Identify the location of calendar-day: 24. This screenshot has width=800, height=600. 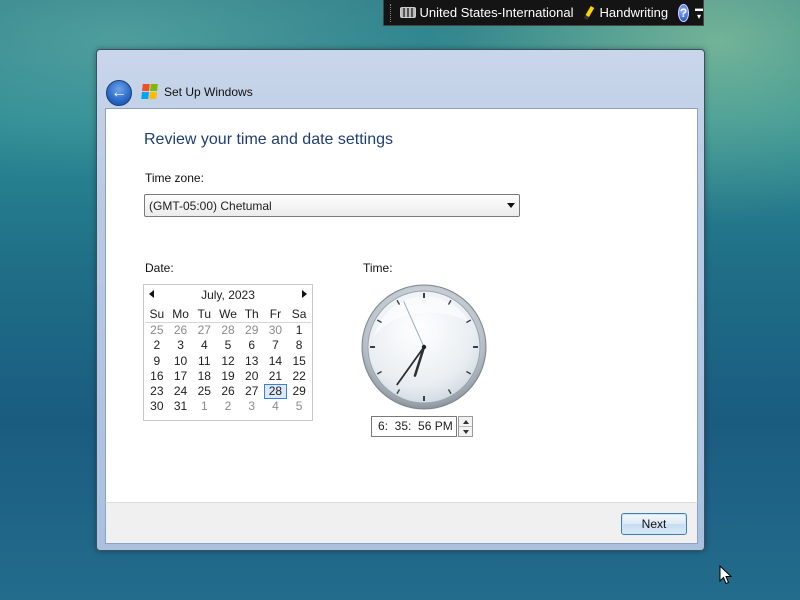
(181, 391).